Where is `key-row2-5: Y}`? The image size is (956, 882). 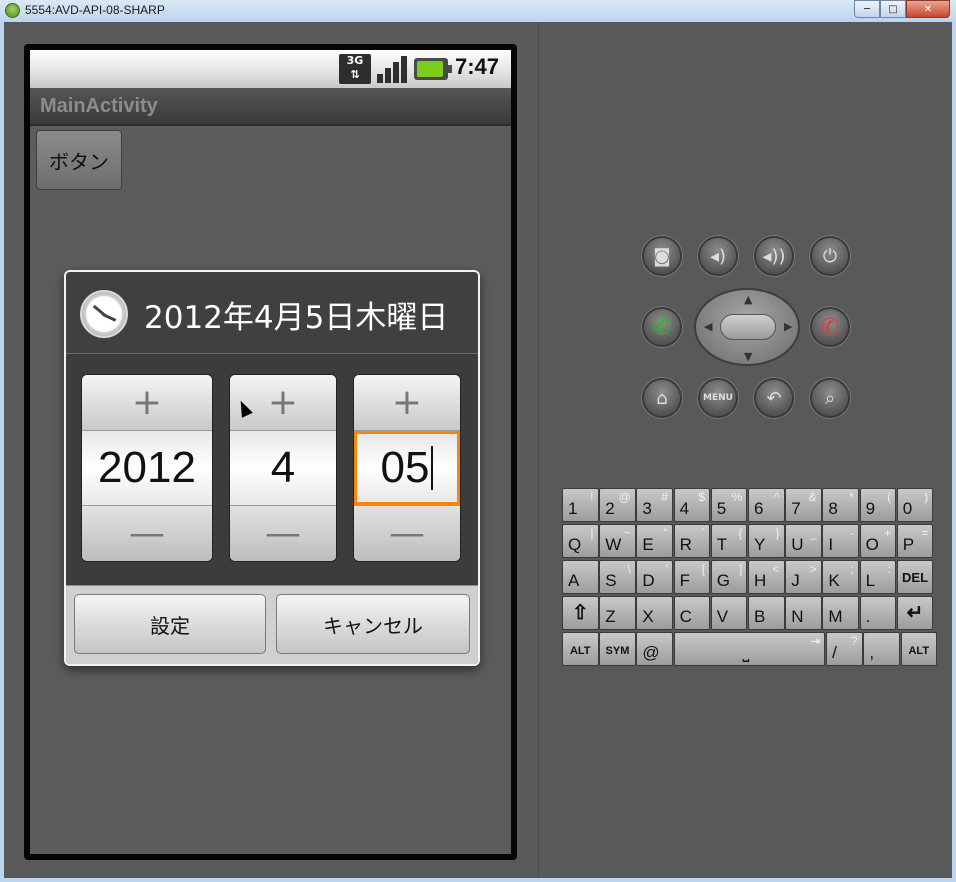
key-row2-5: Y} is located at coordinates (766, 541).